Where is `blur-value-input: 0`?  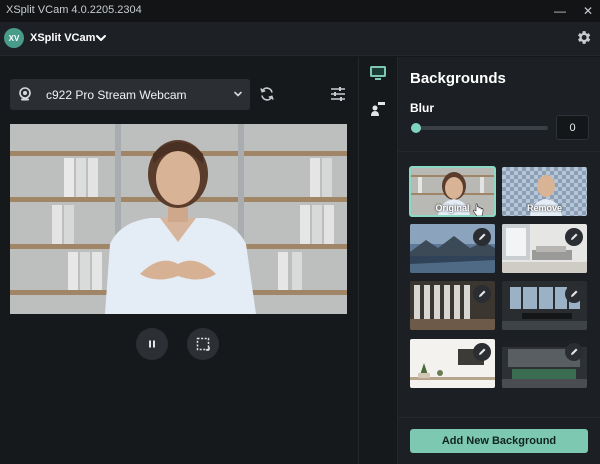 blur-value-input: 0 is located at coordinates (572, 127).